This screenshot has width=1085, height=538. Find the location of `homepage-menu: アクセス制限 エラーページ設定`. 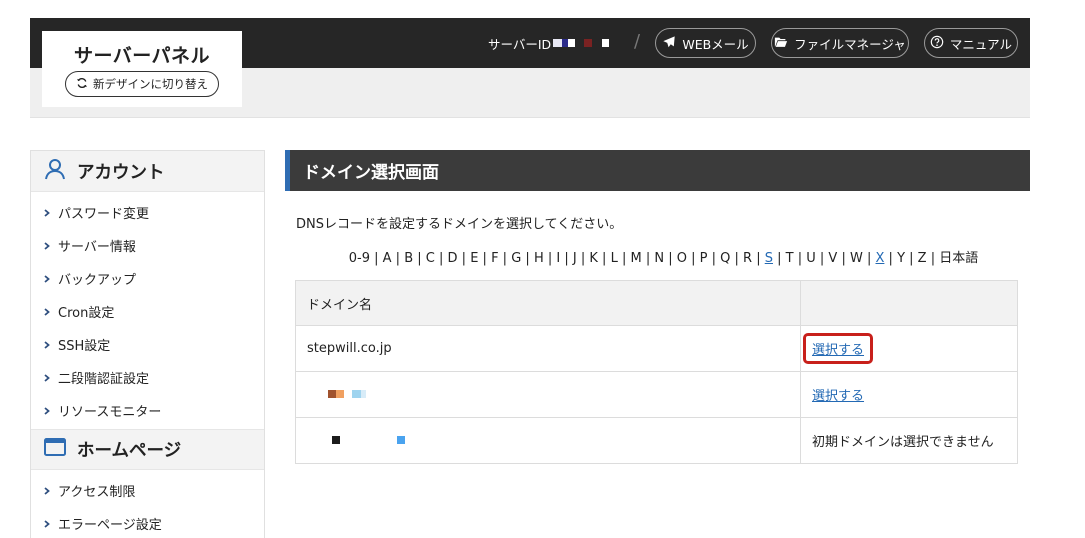

homepage-menu: アクセス制限 エラーページ設定 is located at coordinates (147, 504).